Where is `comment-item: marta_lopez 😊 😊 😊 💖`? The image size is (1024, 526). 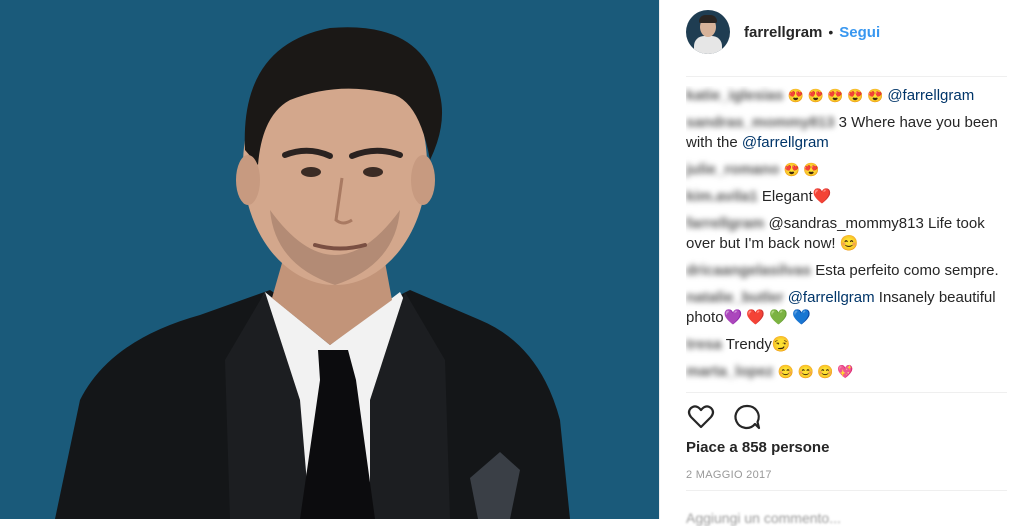
comment-item: marta_lopez 😊 😊 😊 💖 is located at coordinates (846, 372).